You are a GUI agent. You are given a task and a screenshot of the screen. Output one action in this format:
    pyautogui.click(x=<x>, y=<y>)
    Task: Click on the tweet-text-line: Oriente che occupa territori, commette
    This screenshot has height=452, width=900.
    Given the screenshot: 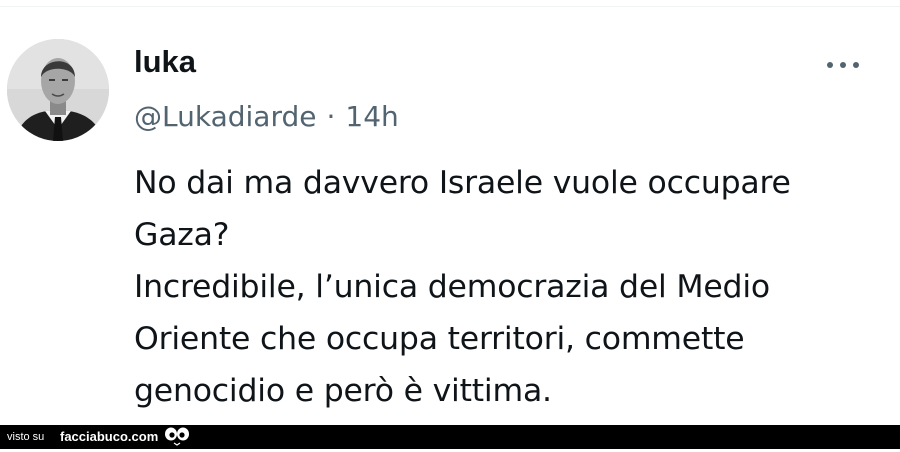 What is the action you would take?
    pyautogui.click(x=439, y=339)
    